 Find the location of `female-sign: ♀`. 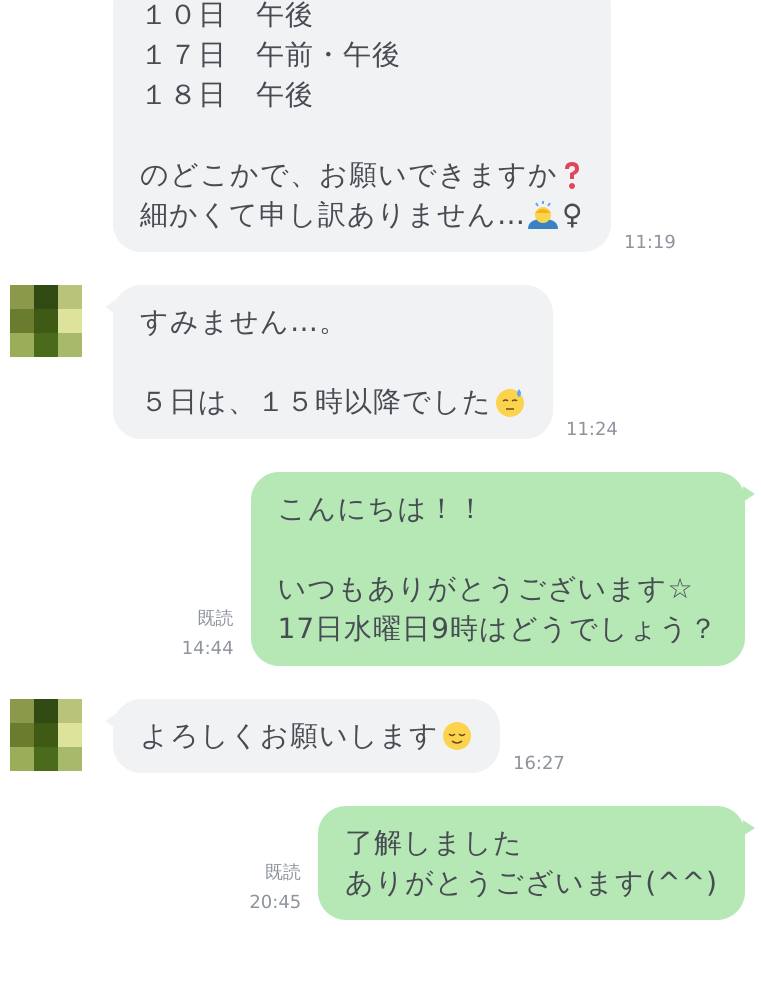

female-sign: ♀ is located at coordinates (573, 215).